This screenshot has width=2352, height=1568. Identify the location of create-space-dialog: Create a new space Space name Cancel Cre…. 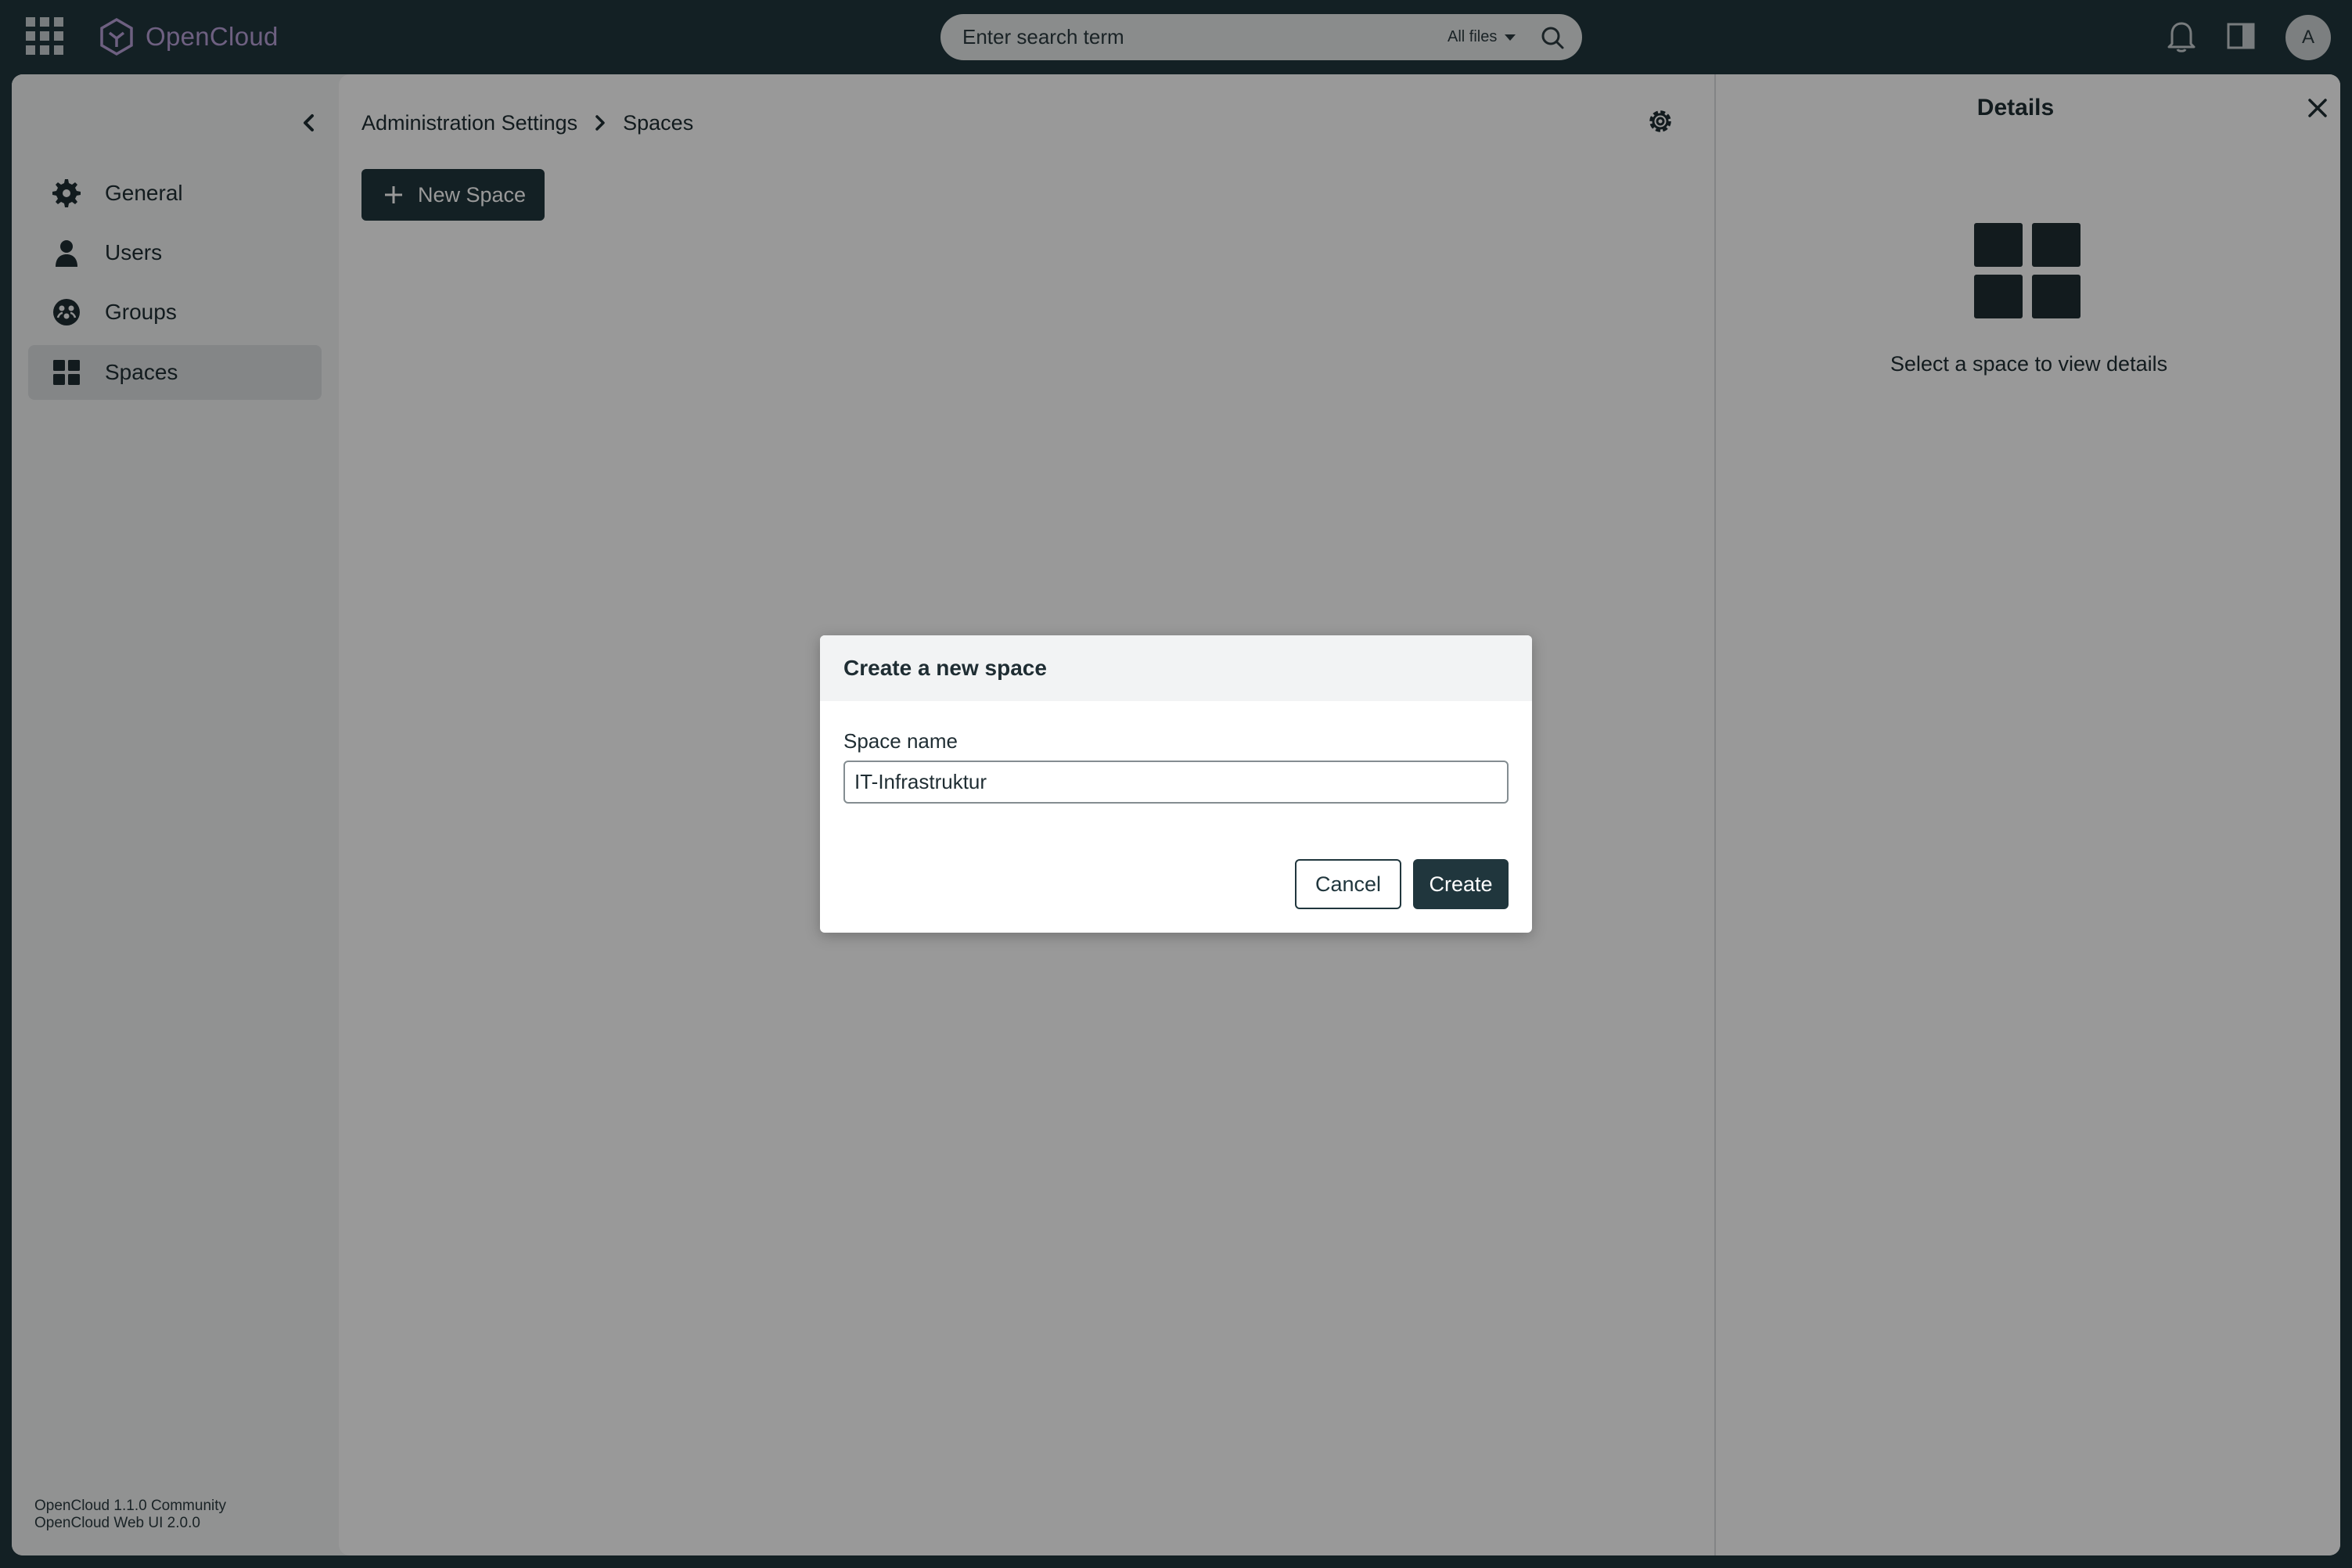
(1176, 784).